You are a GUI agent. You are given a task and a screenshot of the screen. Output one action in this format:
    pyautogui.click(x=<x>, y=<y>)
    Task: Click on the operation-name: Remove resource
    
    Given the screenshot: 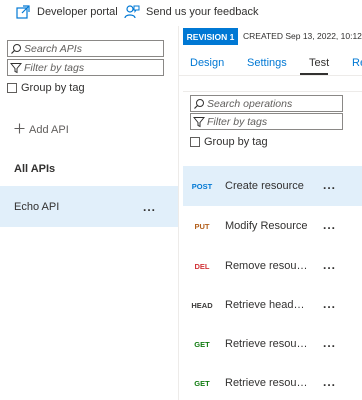 What is the action you would take?
    pyautogui.click(x=267, y=266)
    